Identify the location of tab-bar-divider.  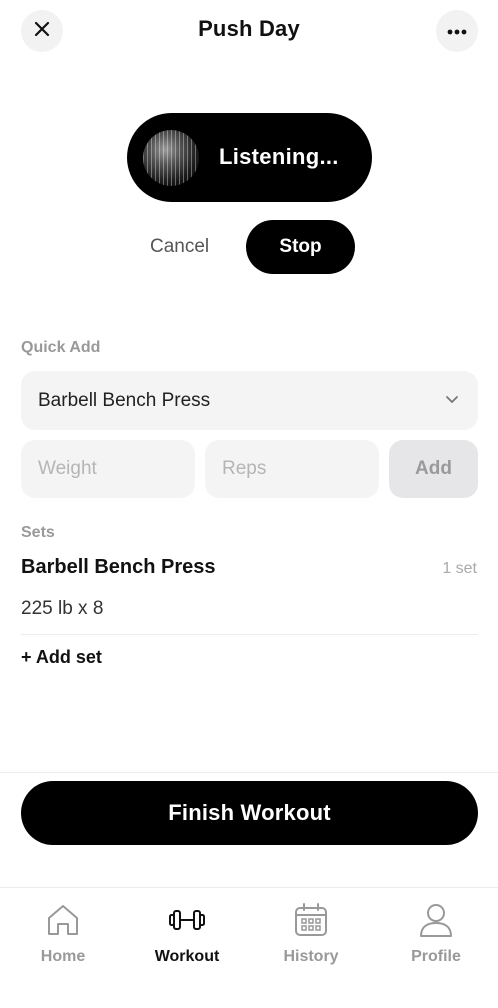
(249, 887).